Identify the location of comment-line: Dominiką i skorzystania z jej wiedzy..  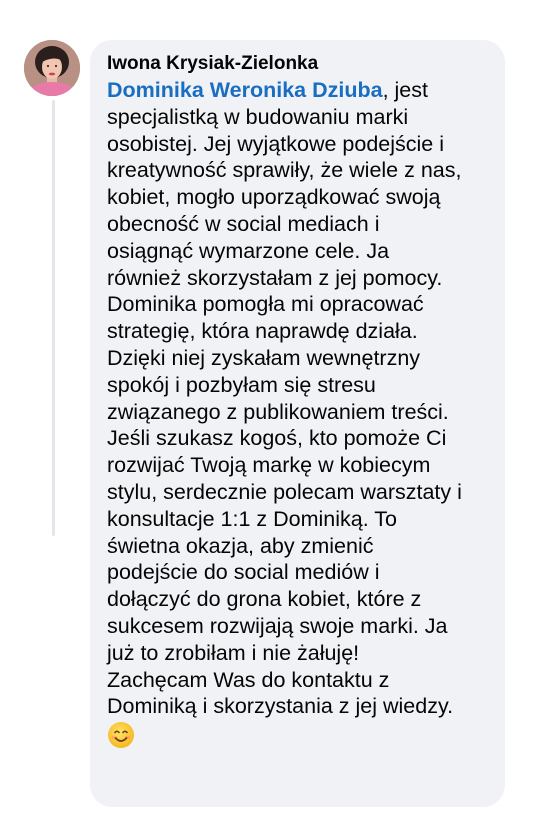
(280, 706).